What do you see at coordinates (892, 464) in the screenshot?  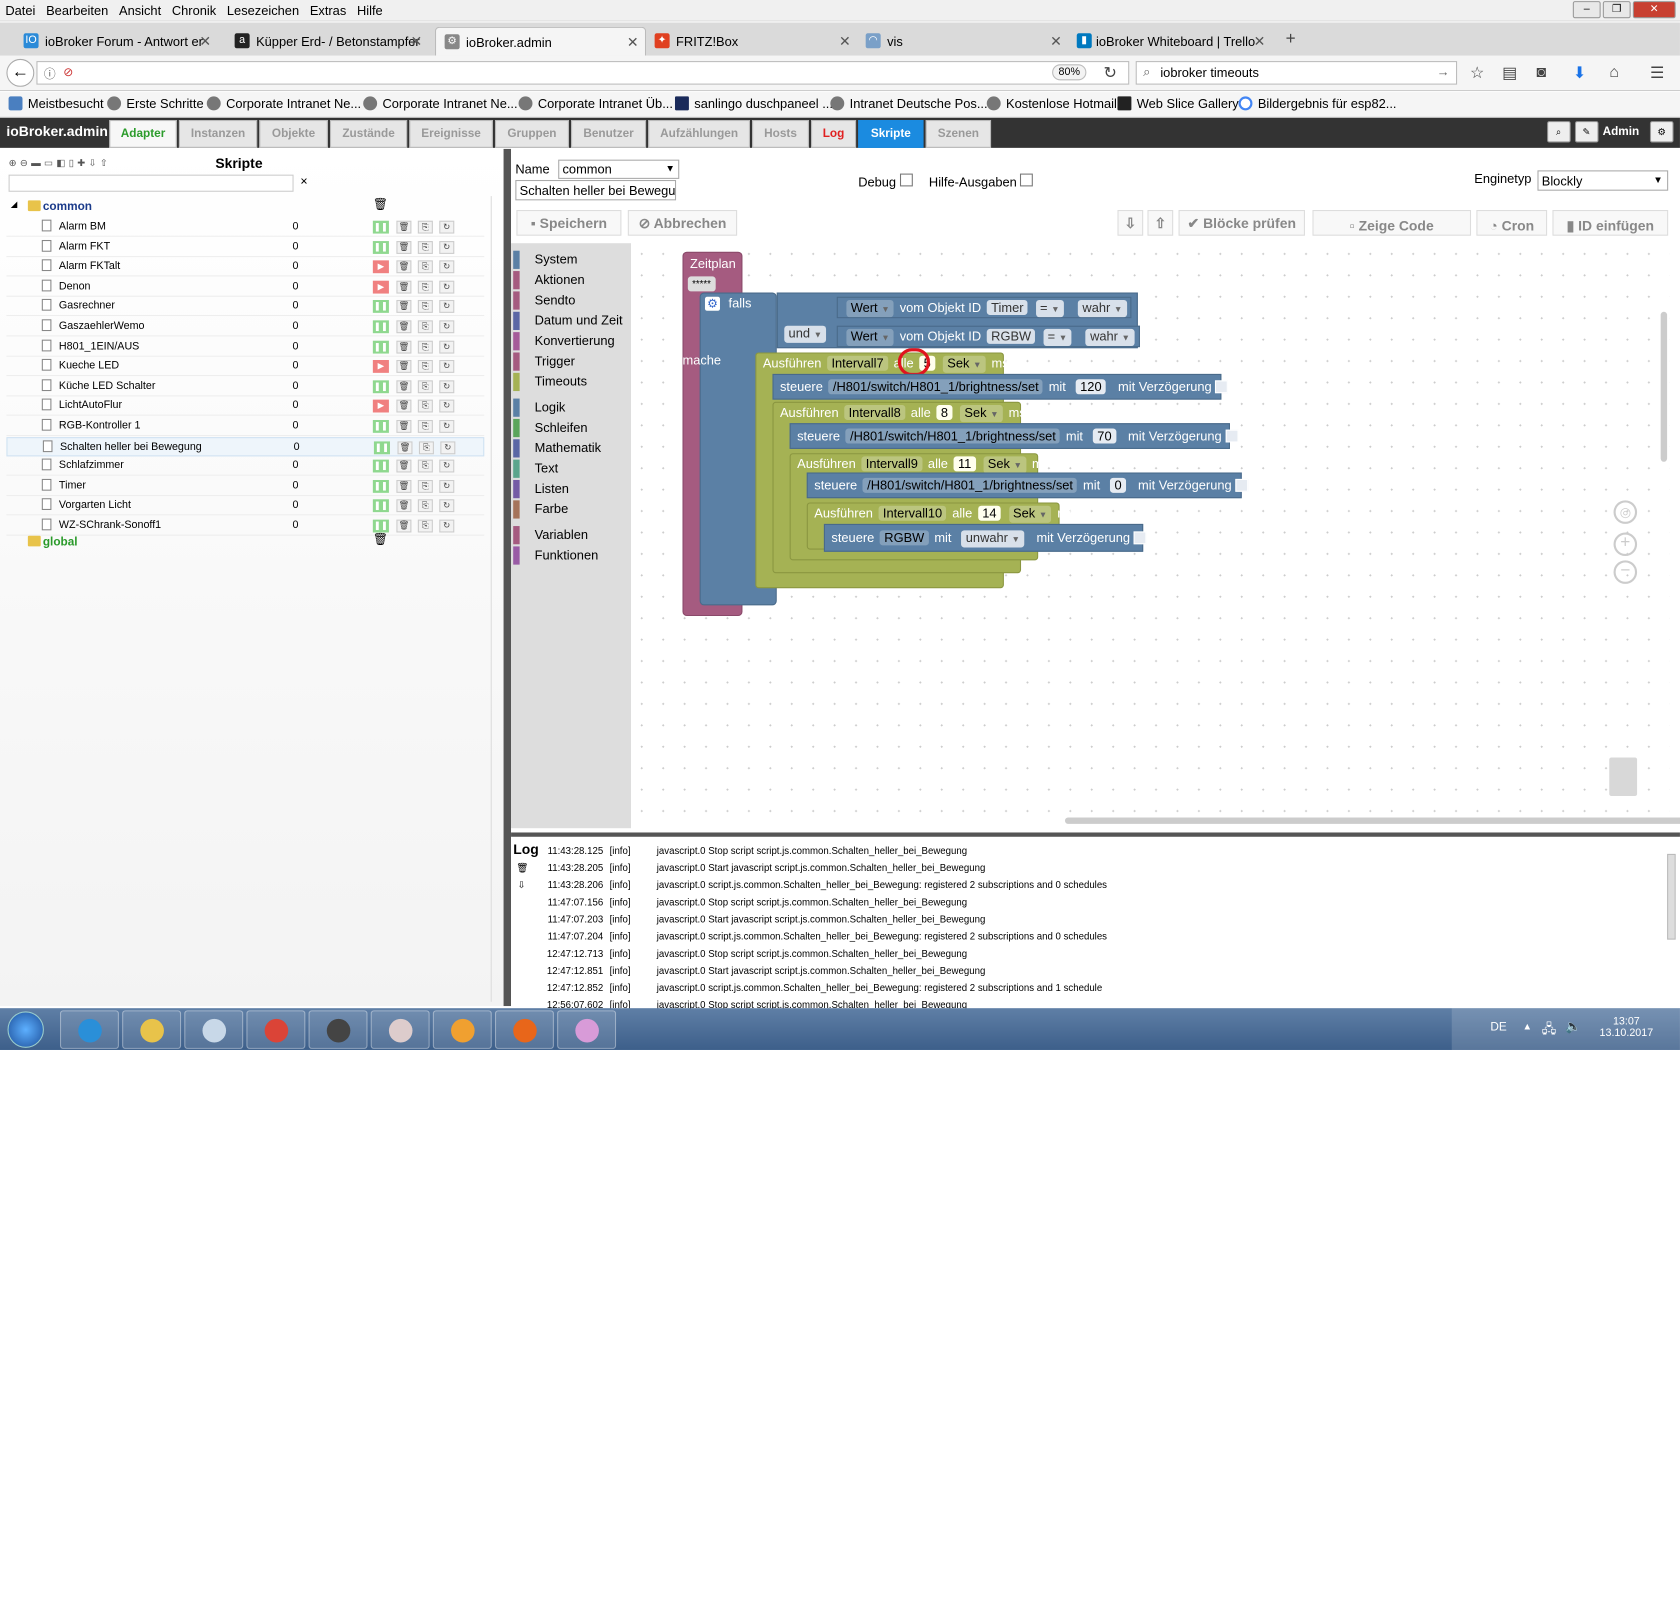 I see `interval-name-field: Intervall9` at bounding box center [892, 464].